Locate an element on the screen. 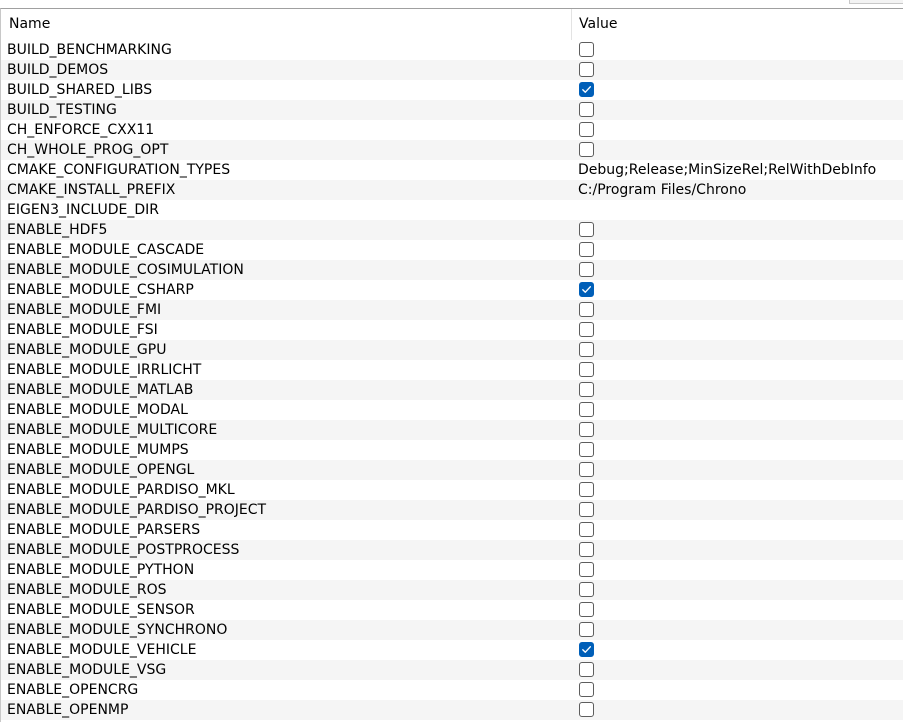  table-row: ENABLE_MODULE_COSIMULATION is located at coordinates (452, 270).